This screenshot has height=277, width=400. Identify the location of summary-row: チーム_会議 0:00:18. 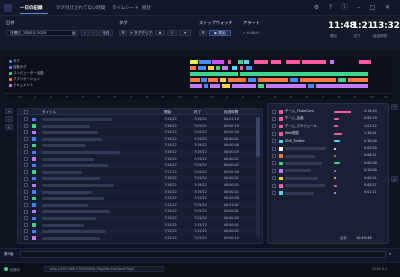
(328, 118).